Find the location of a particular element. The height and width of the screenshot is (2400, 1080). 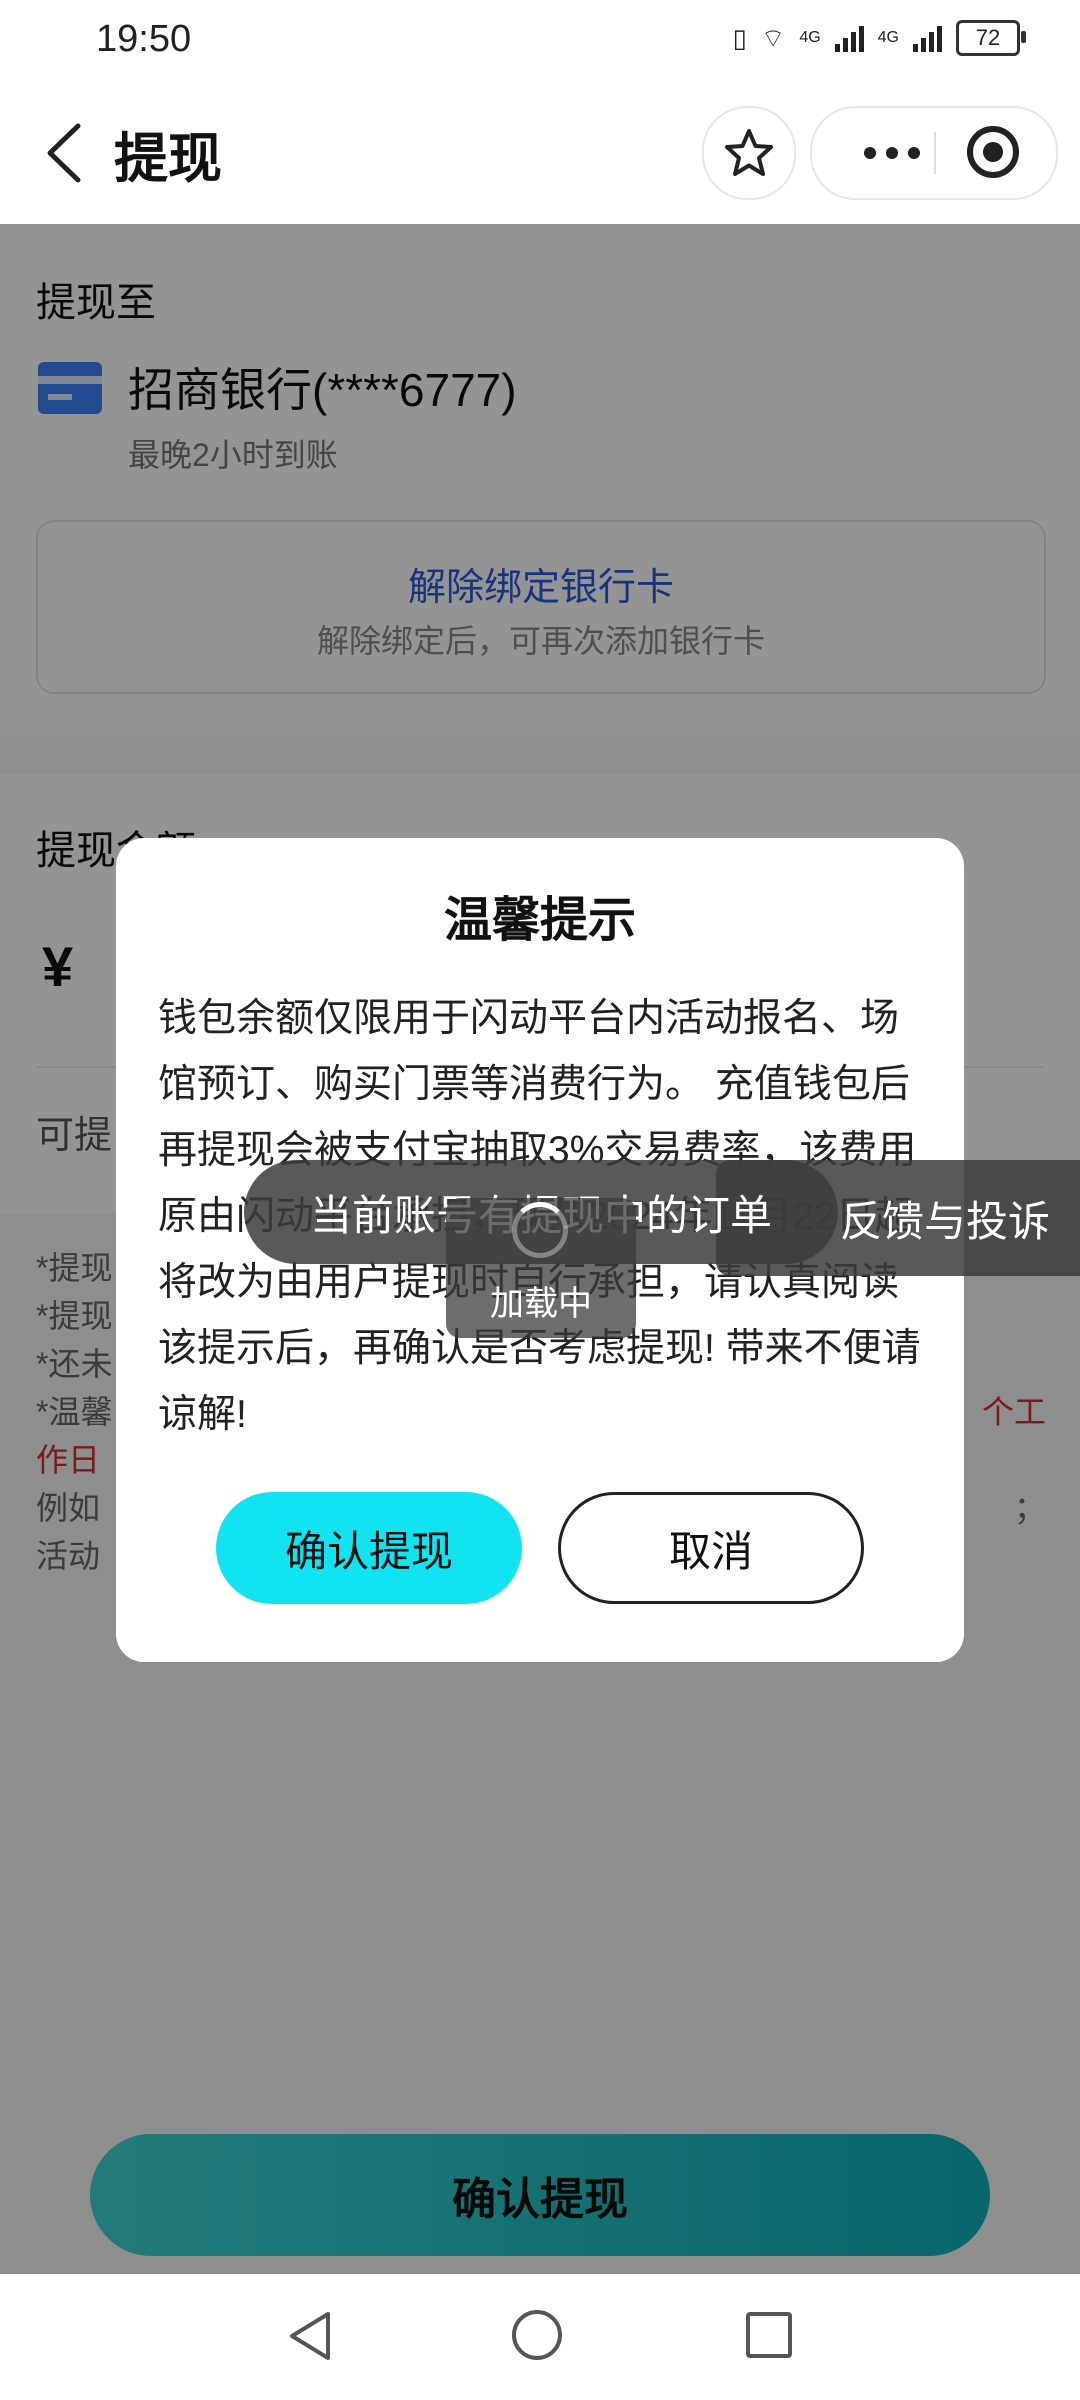

favorite-button is located at coordinates (749, 153).